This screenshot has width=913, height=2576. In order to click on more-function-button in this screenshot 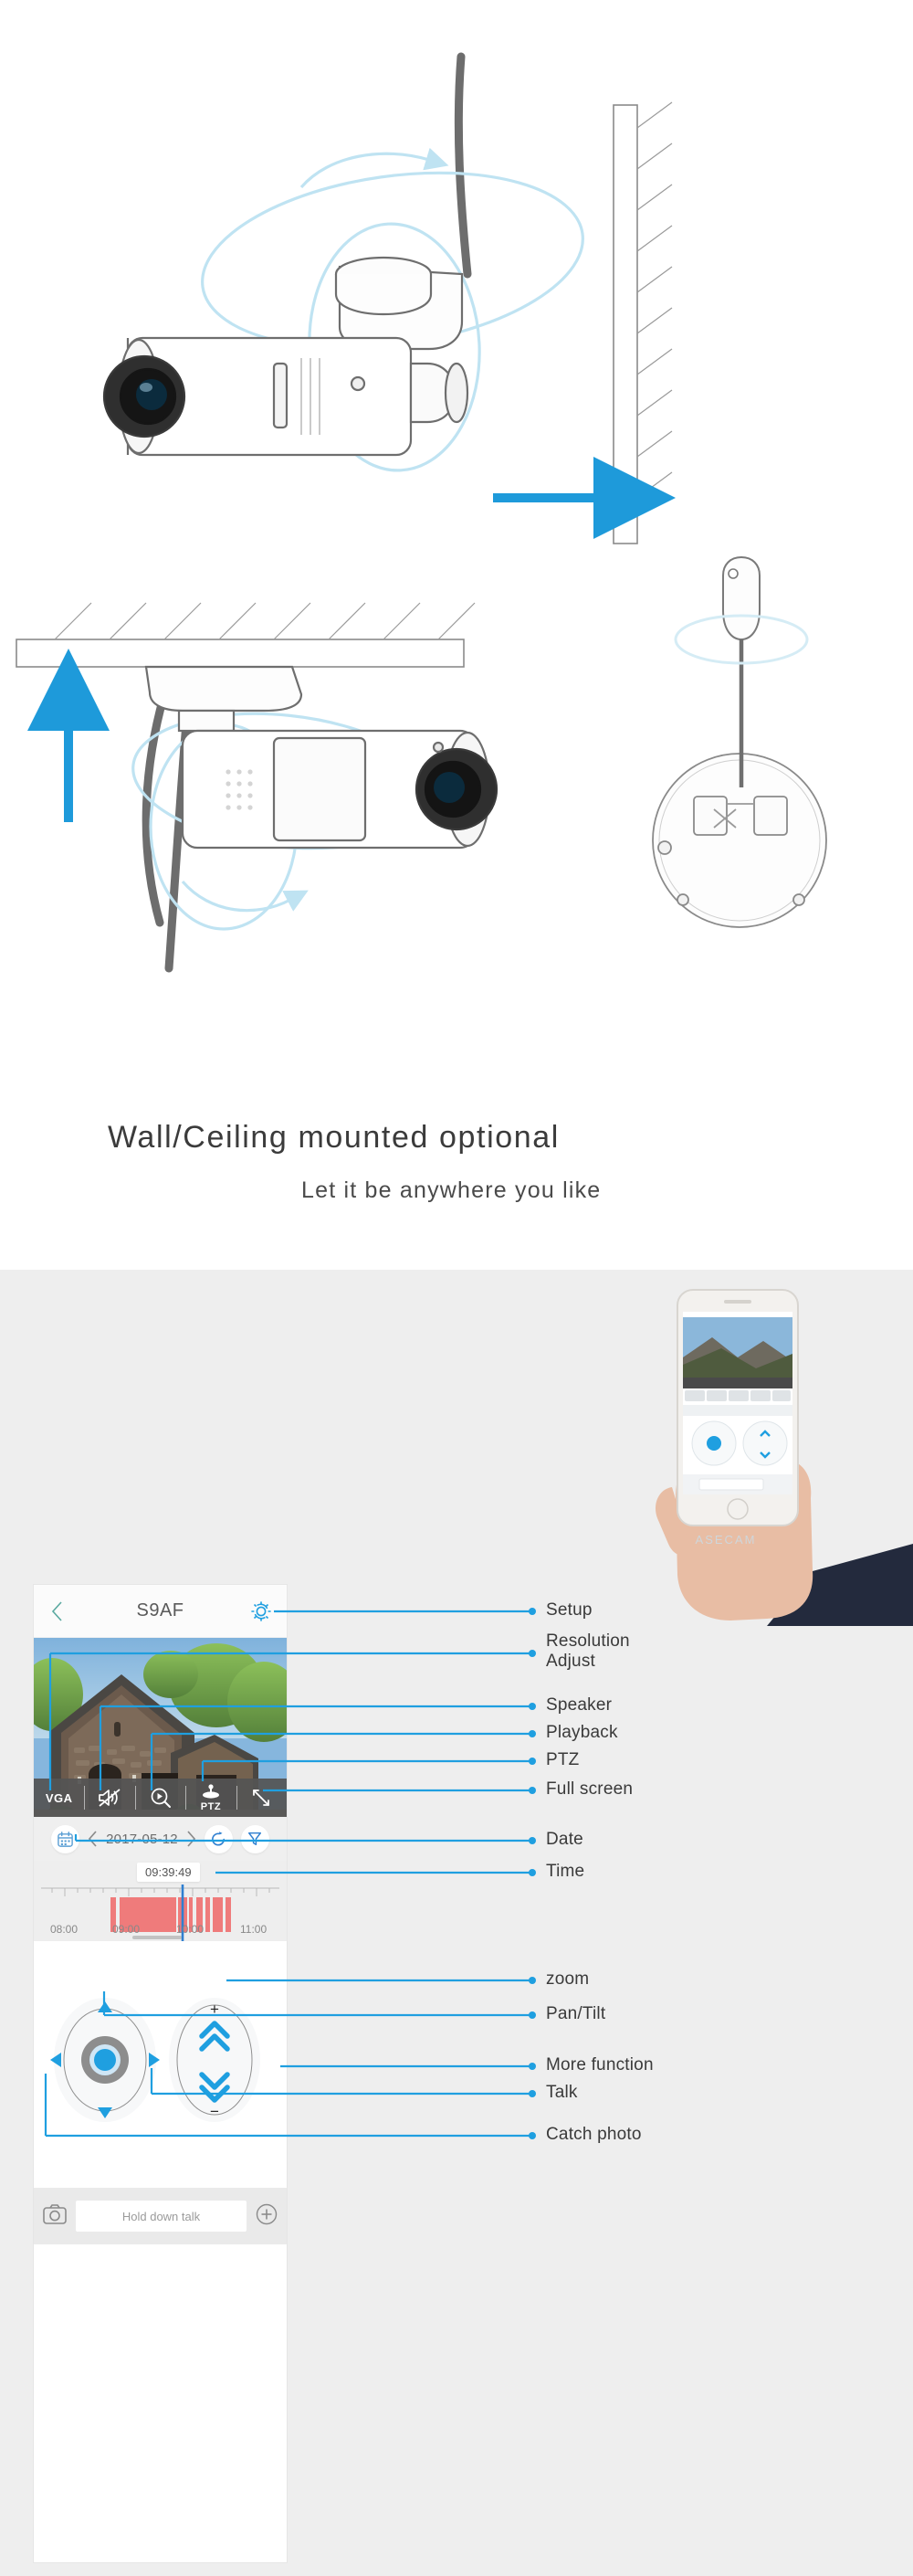, I will do `click(267, 2216)`.